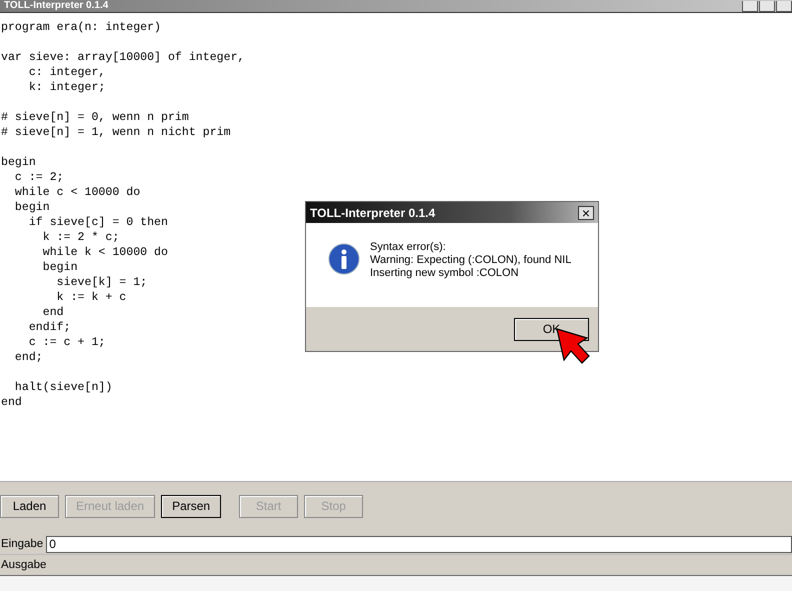 This screenshot has height=591, width=792. I want to click on window-title: TOLL-Interpreter 0.1.4, so click(56, 6).